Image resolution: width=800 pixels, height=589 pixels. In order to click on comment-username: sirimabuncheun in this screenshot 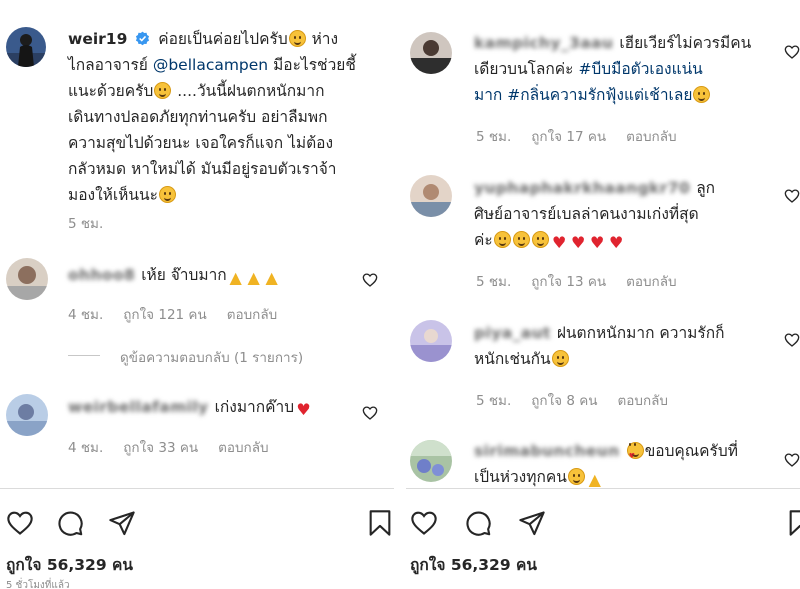, I will do `click(547, 451)`.